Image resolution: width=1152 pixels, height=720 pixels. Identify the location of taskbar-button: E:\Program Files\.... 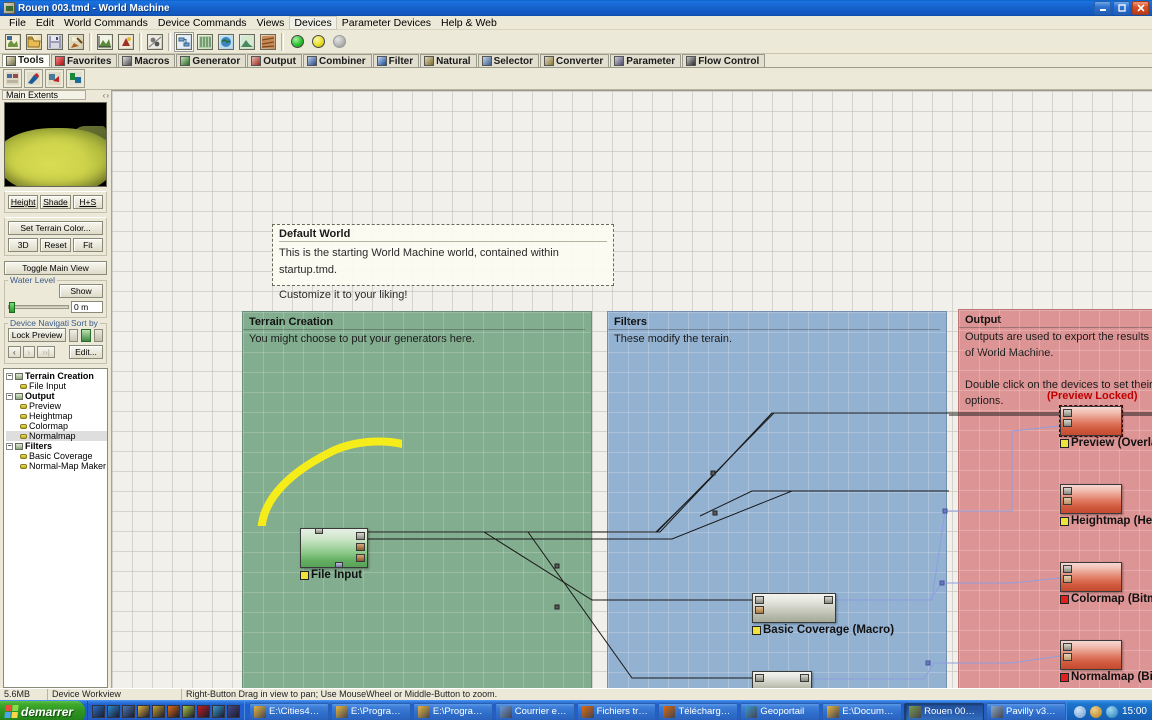
(452, 711).